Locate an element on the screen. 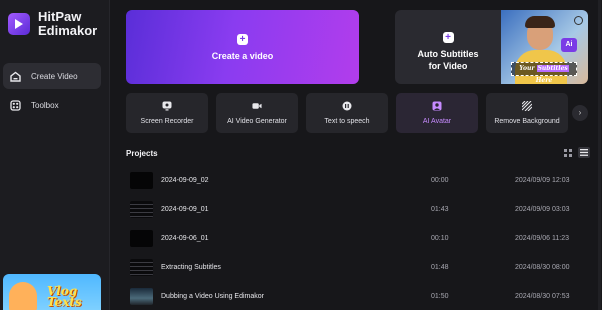 The width and height of the screenshot is (602, 310). create-video-card: + Create a video is located at coordinates (242, 47).